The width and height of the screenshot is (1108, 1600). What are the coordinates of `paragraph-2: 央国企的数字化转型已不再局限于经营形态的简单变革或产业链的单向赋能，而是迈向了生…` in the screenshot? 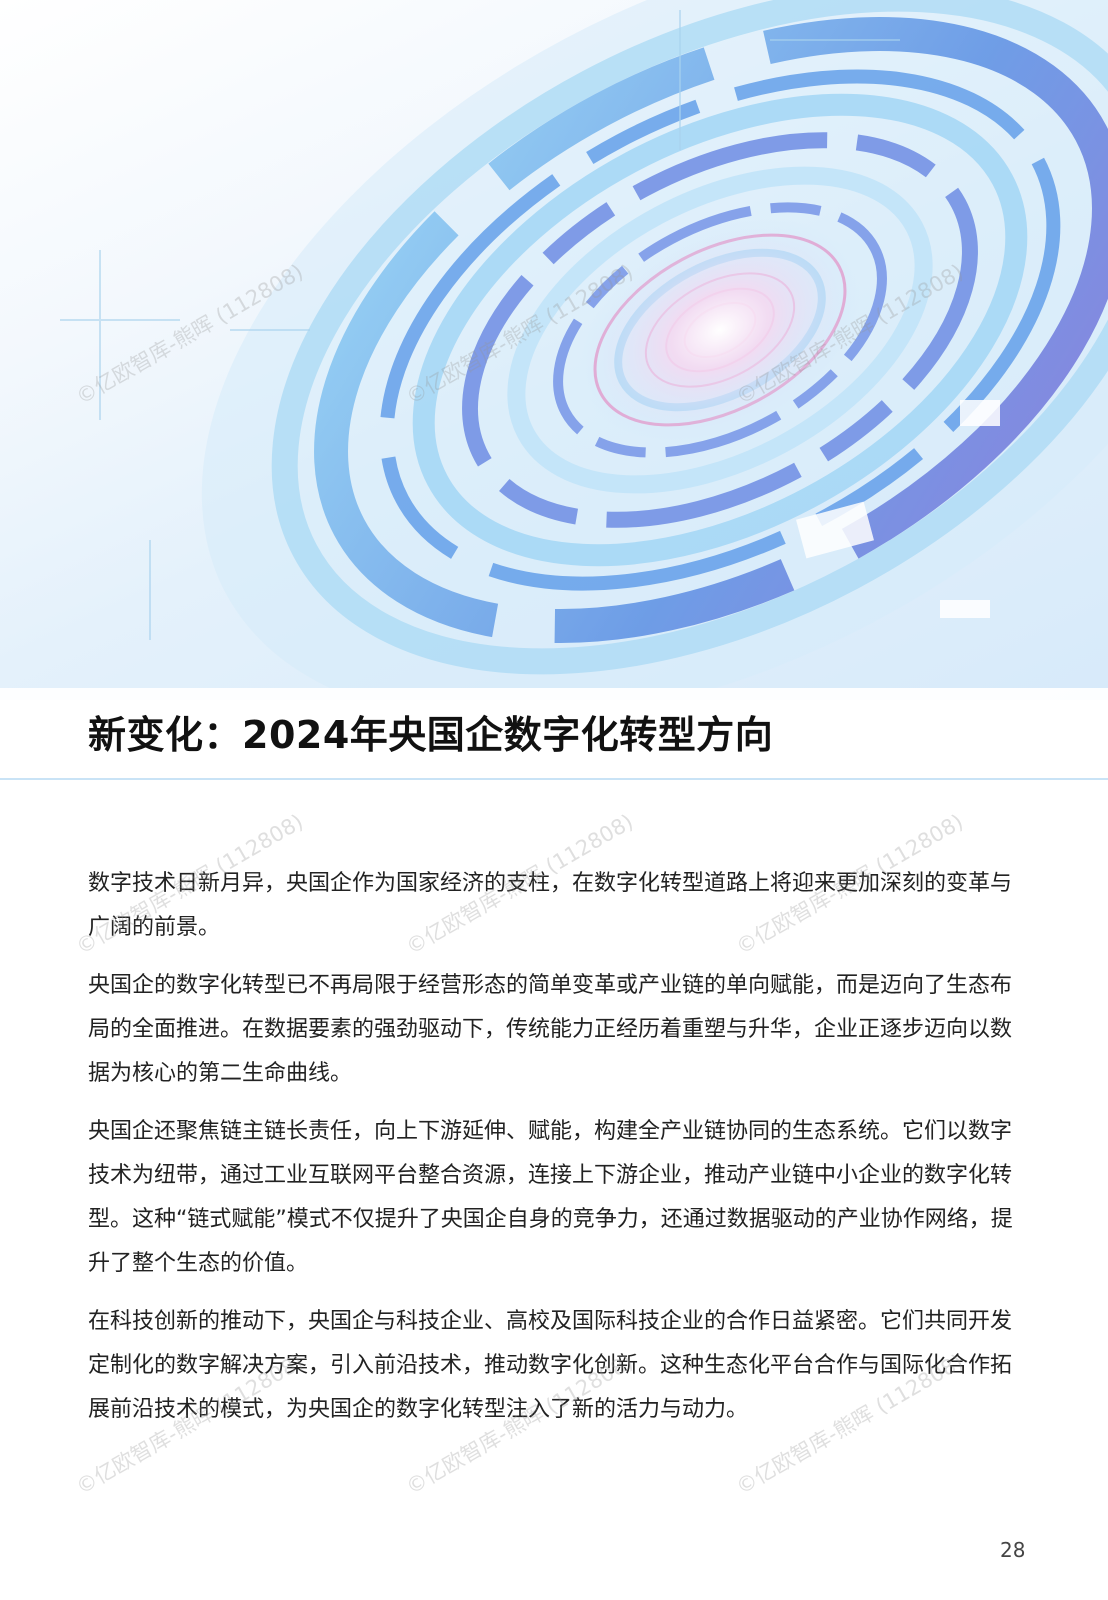 It's located at (550, 1029).